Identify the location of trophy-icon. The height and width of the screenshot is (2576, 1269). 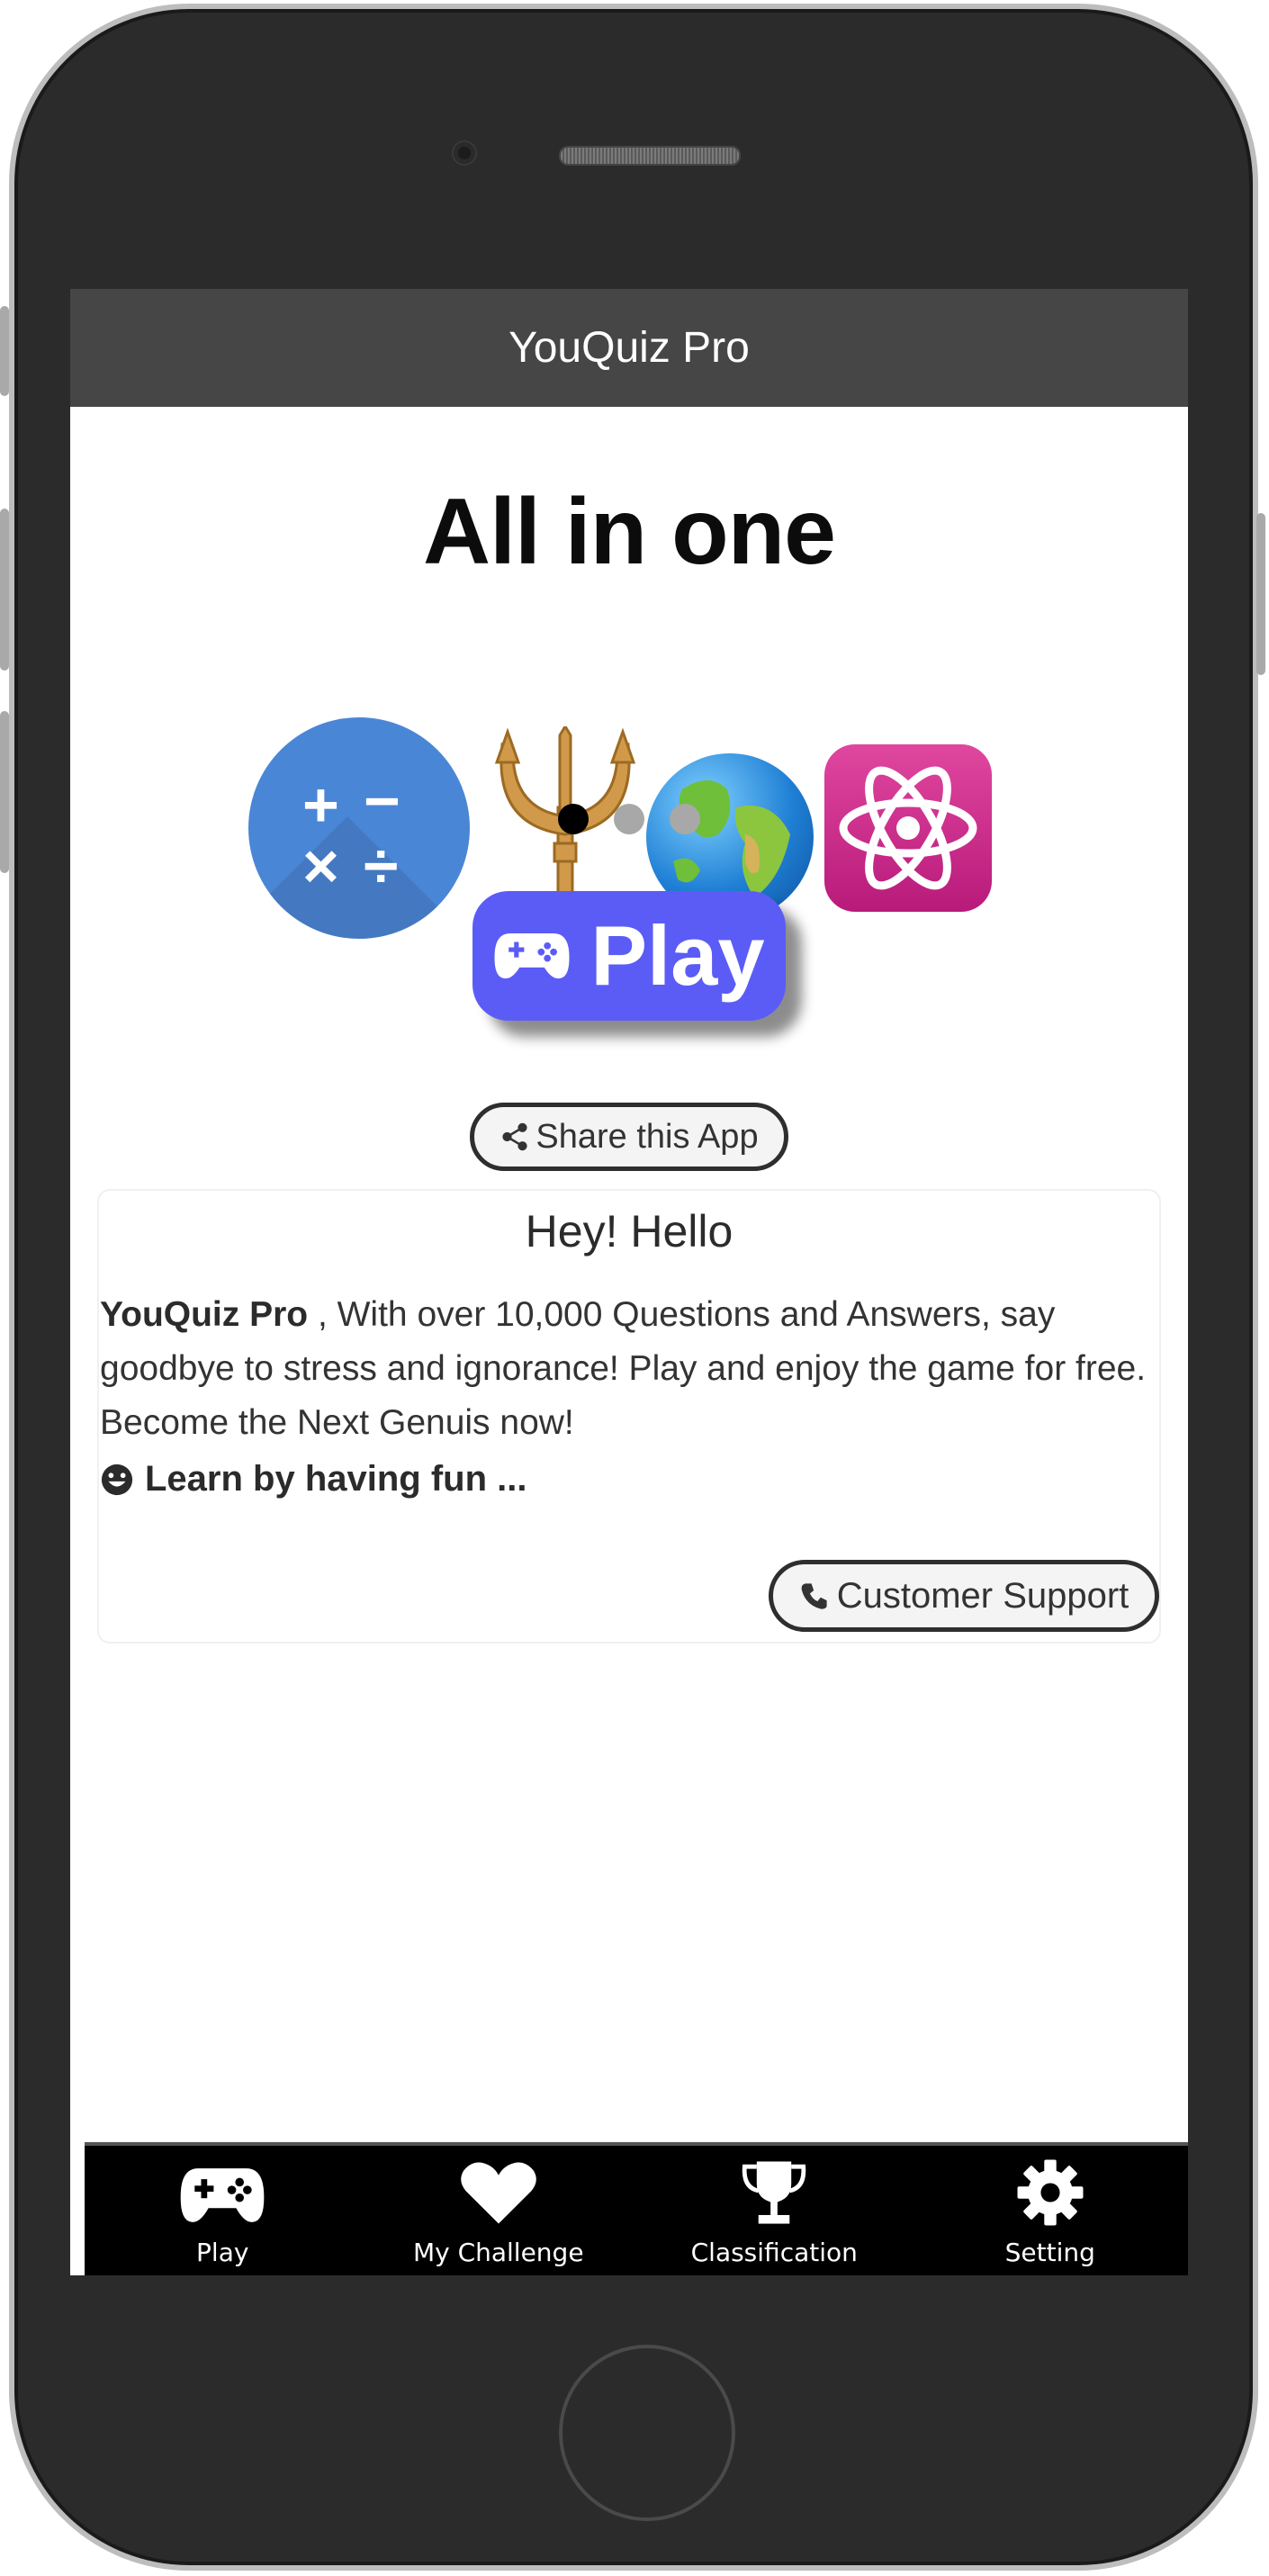
(774, 2192).